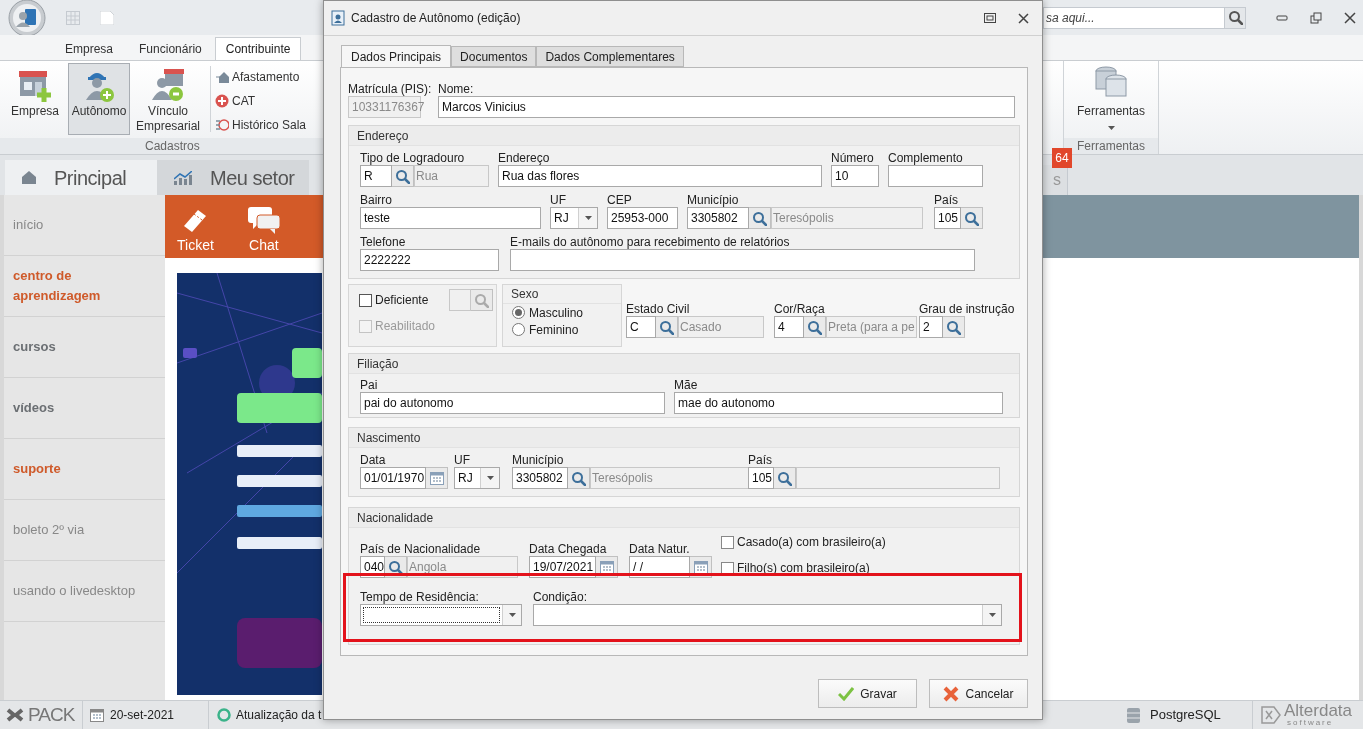 The image size is (1363, 729). What do you see at coordinates (686, 385) in the screenshot?
I see `field-label: Mãe` at bounding box center [686, 385].